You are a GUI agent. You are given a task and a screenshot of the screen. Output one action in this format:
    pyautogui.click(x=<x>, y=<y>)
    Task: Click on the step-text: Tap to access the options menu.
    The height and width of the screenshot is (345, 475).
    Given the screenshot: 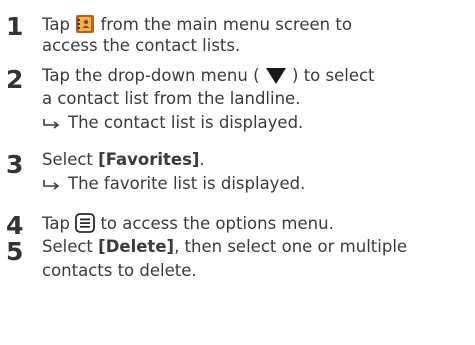 What is the action you would take?
    pyautogui.click(x=188, y=225)
    